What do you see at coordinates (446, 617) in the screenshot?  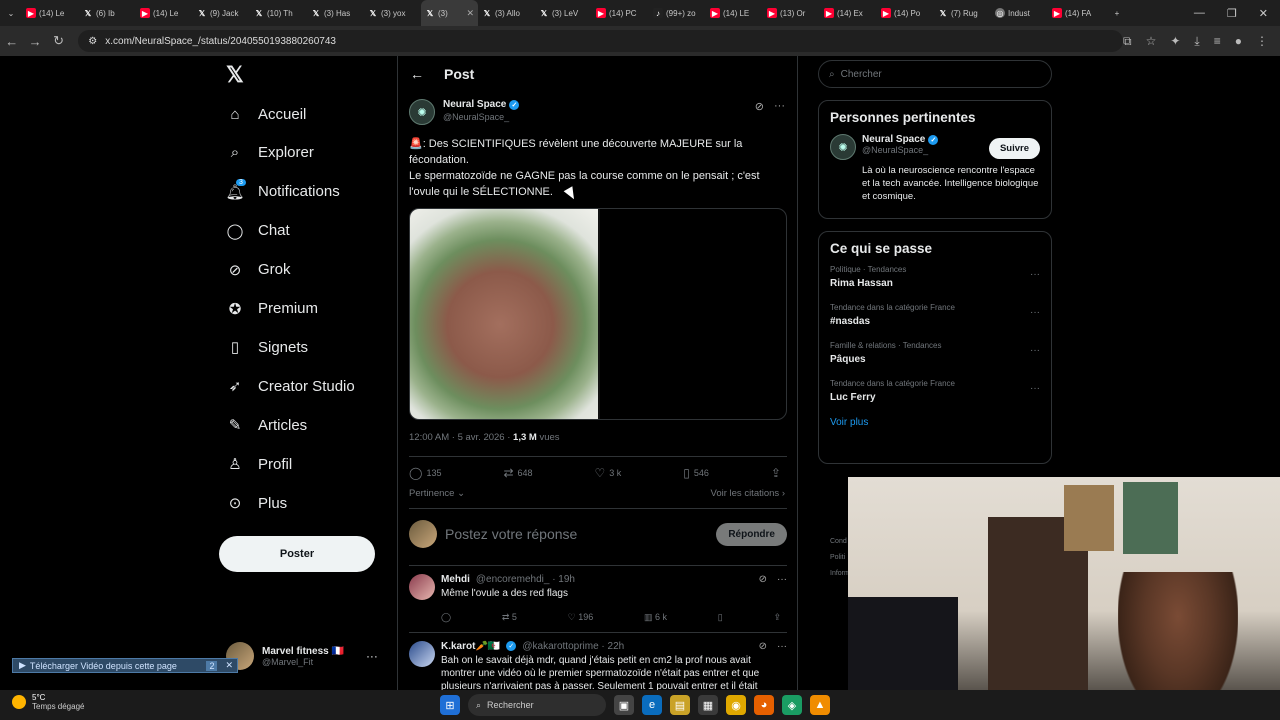 I see `reply-icon: ◯` at bounding box center [446, 617].